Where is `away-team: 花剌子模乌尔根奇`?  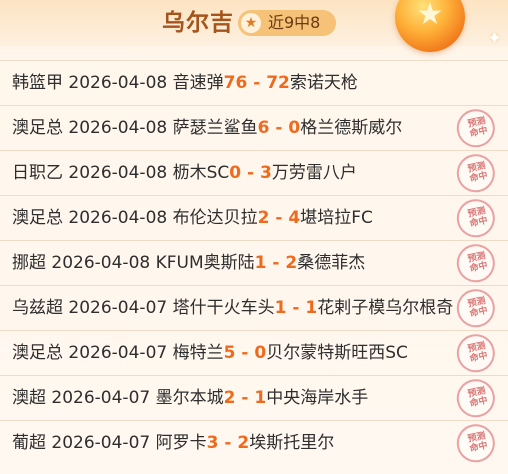
away-team: 花剌子模乌尔根奇 is located at coordinates (385, 308).